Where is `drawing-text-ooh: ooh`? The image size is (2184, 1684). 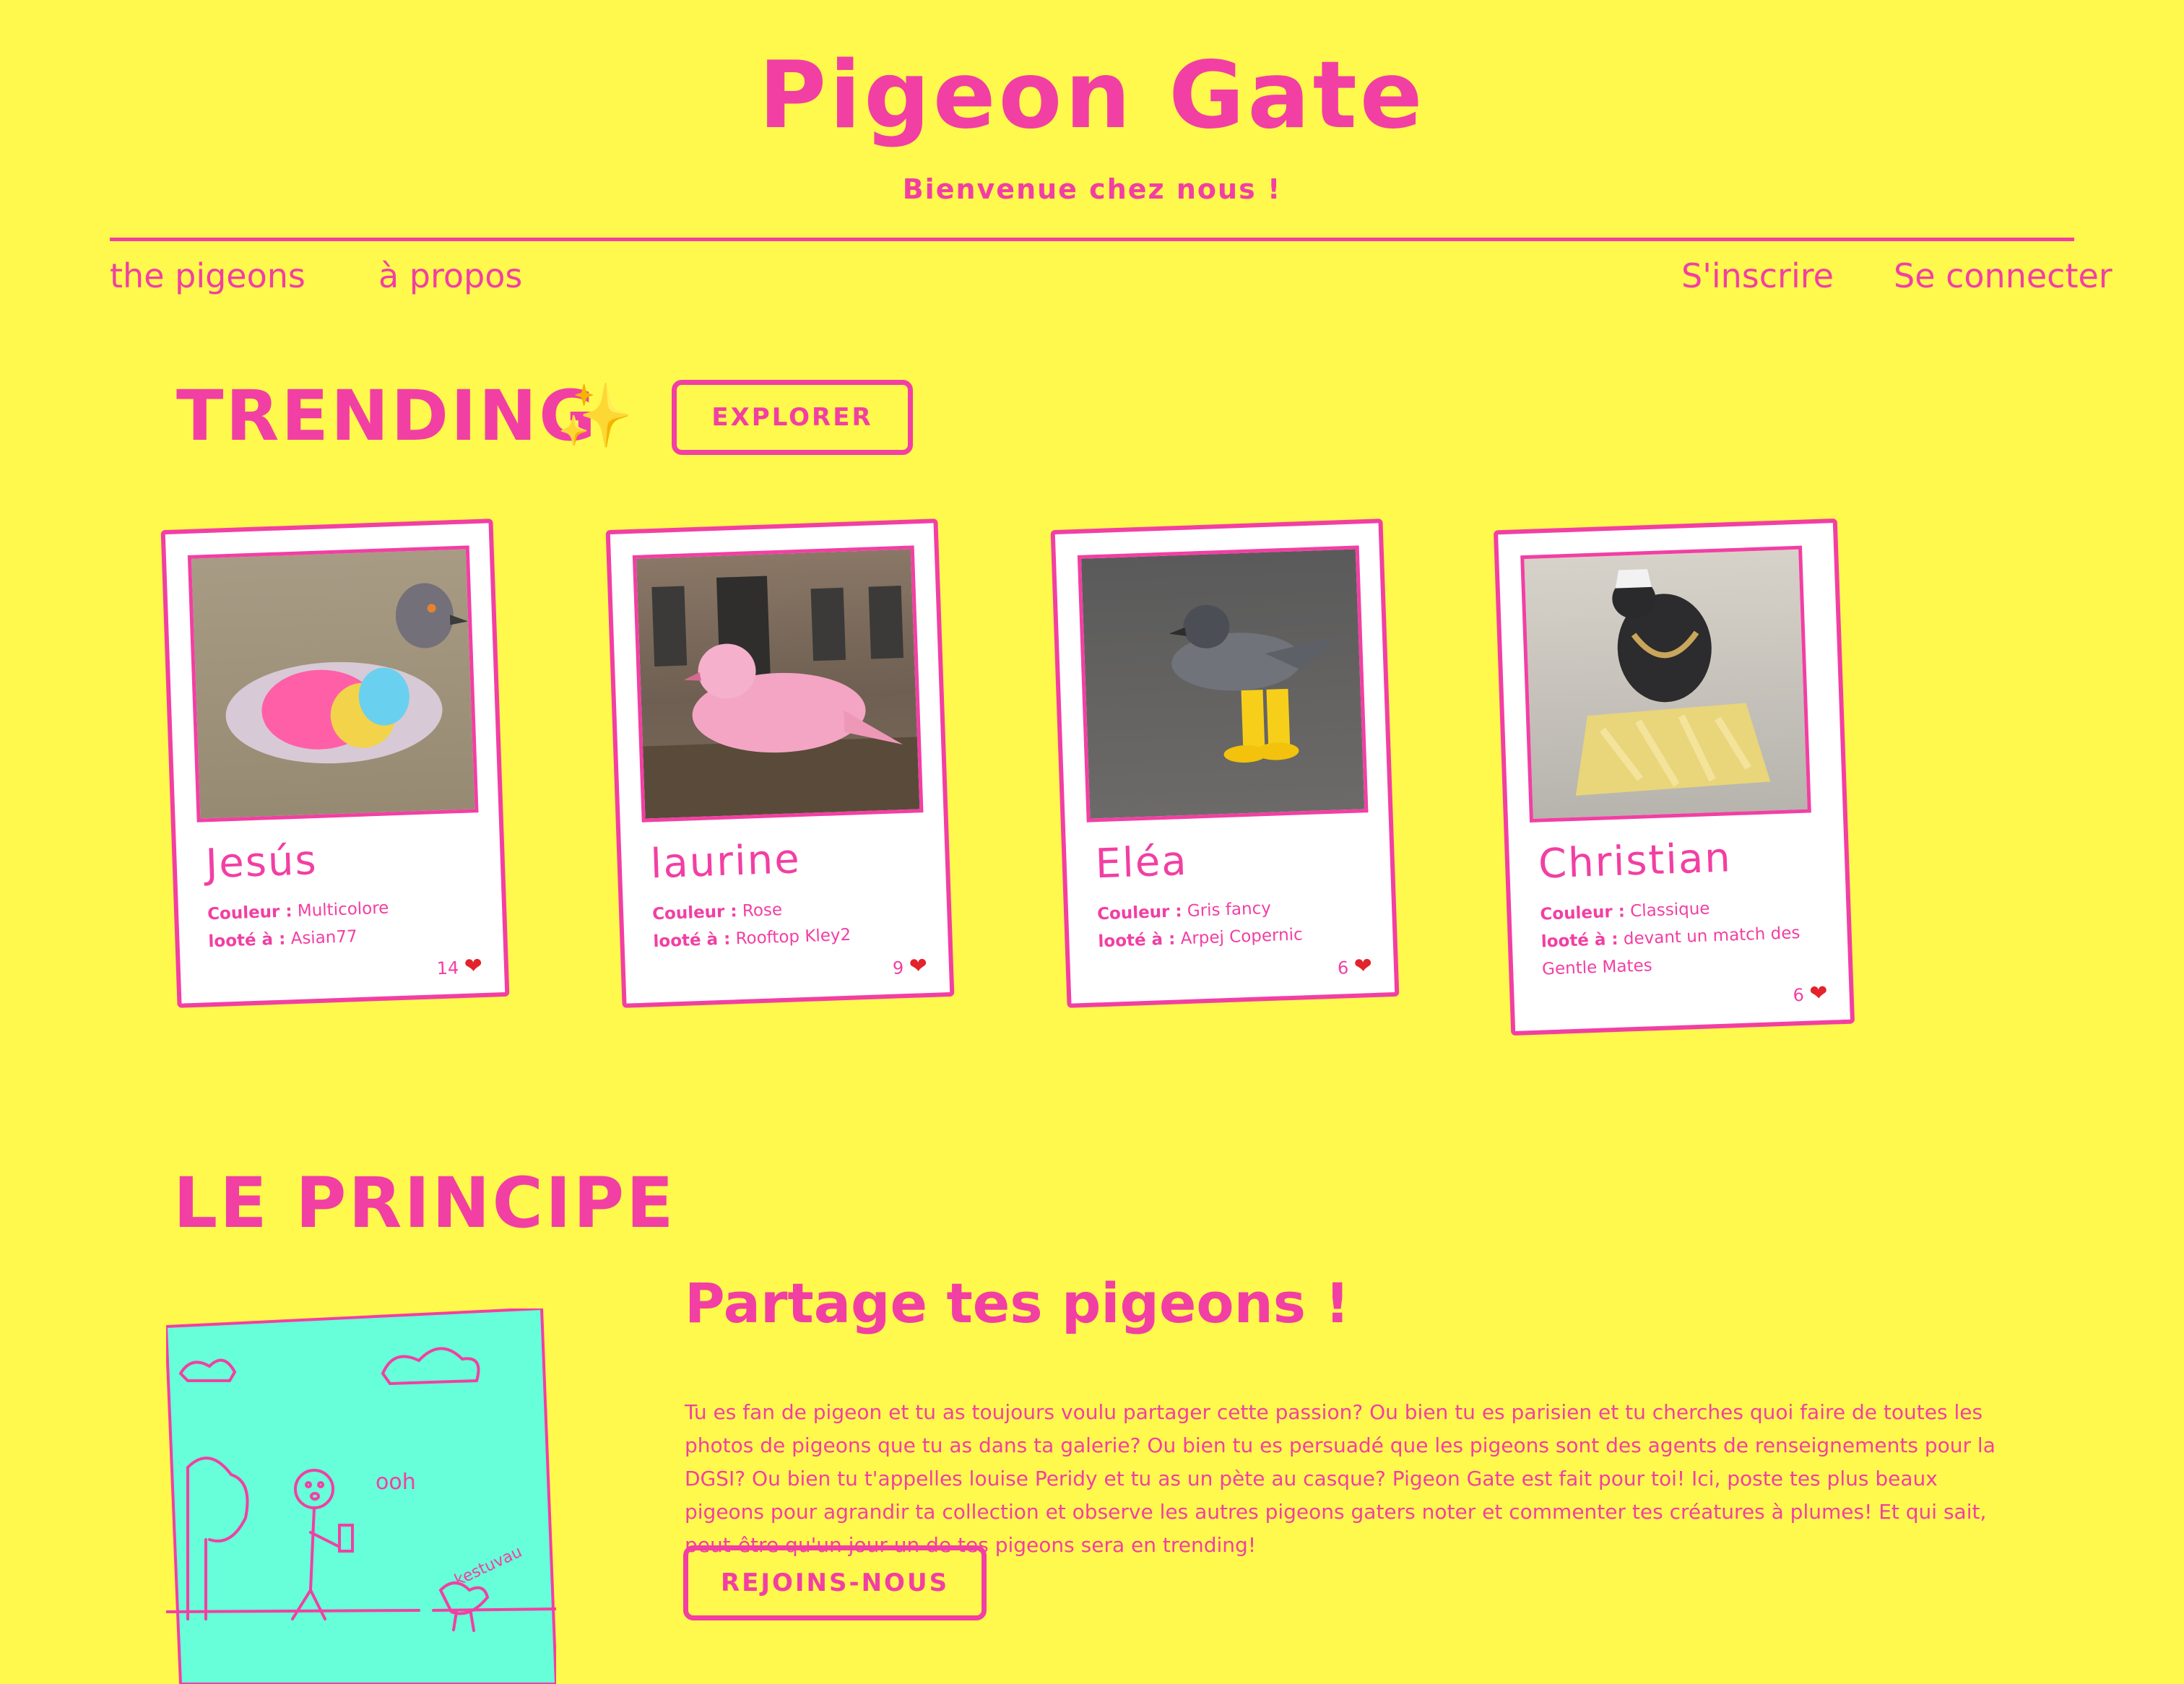 drawing-text-ooh: ooh is located at coordinates (396, 1482).